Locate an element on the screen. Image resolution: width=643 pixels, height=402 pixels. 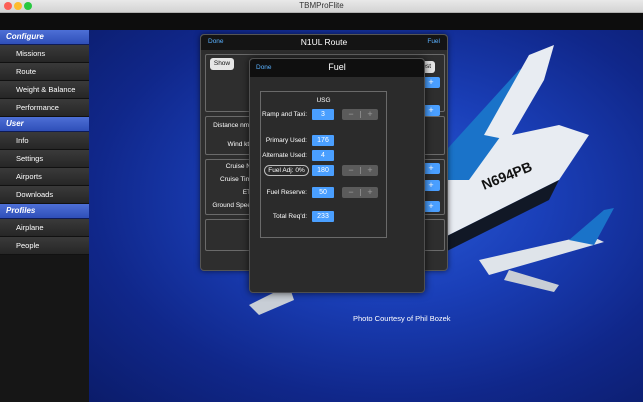
primary-used-label: Primary Used: is located at coordinates (286, 140).